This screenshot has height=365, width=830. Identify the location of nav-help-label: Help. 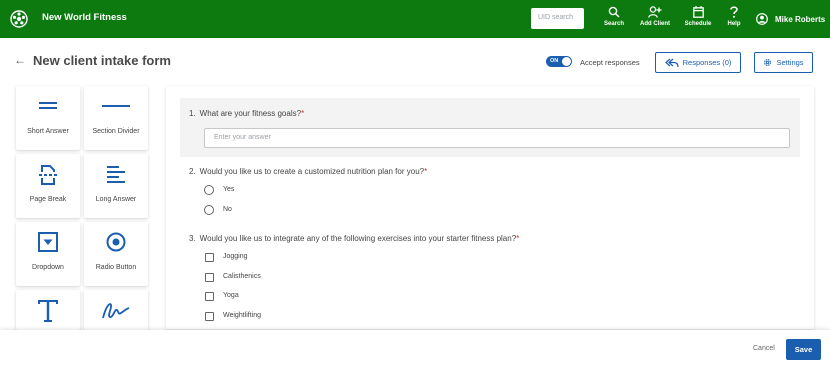
(734, 24).